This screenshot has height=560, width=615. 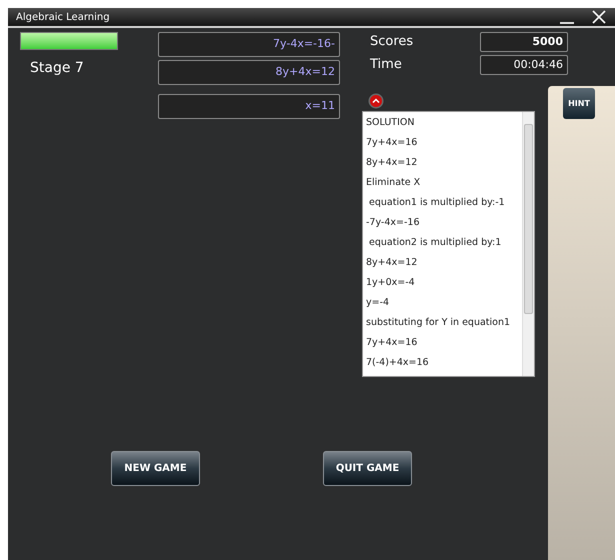 What do you see at coordinates (393, 223) in the screenshot?
I see `solution-line: -7y-4x=-16` at bounding box center [393, 223].